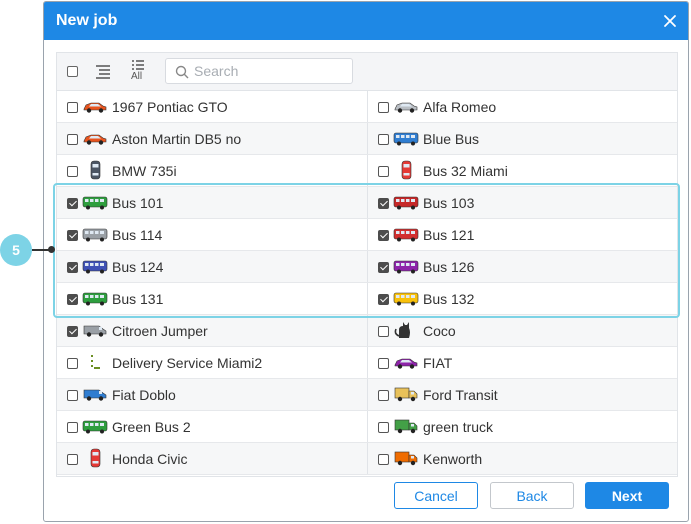 This screenshot has width=691, height=524. I want to click on unit-item: Bus 101, so click(212, 202).